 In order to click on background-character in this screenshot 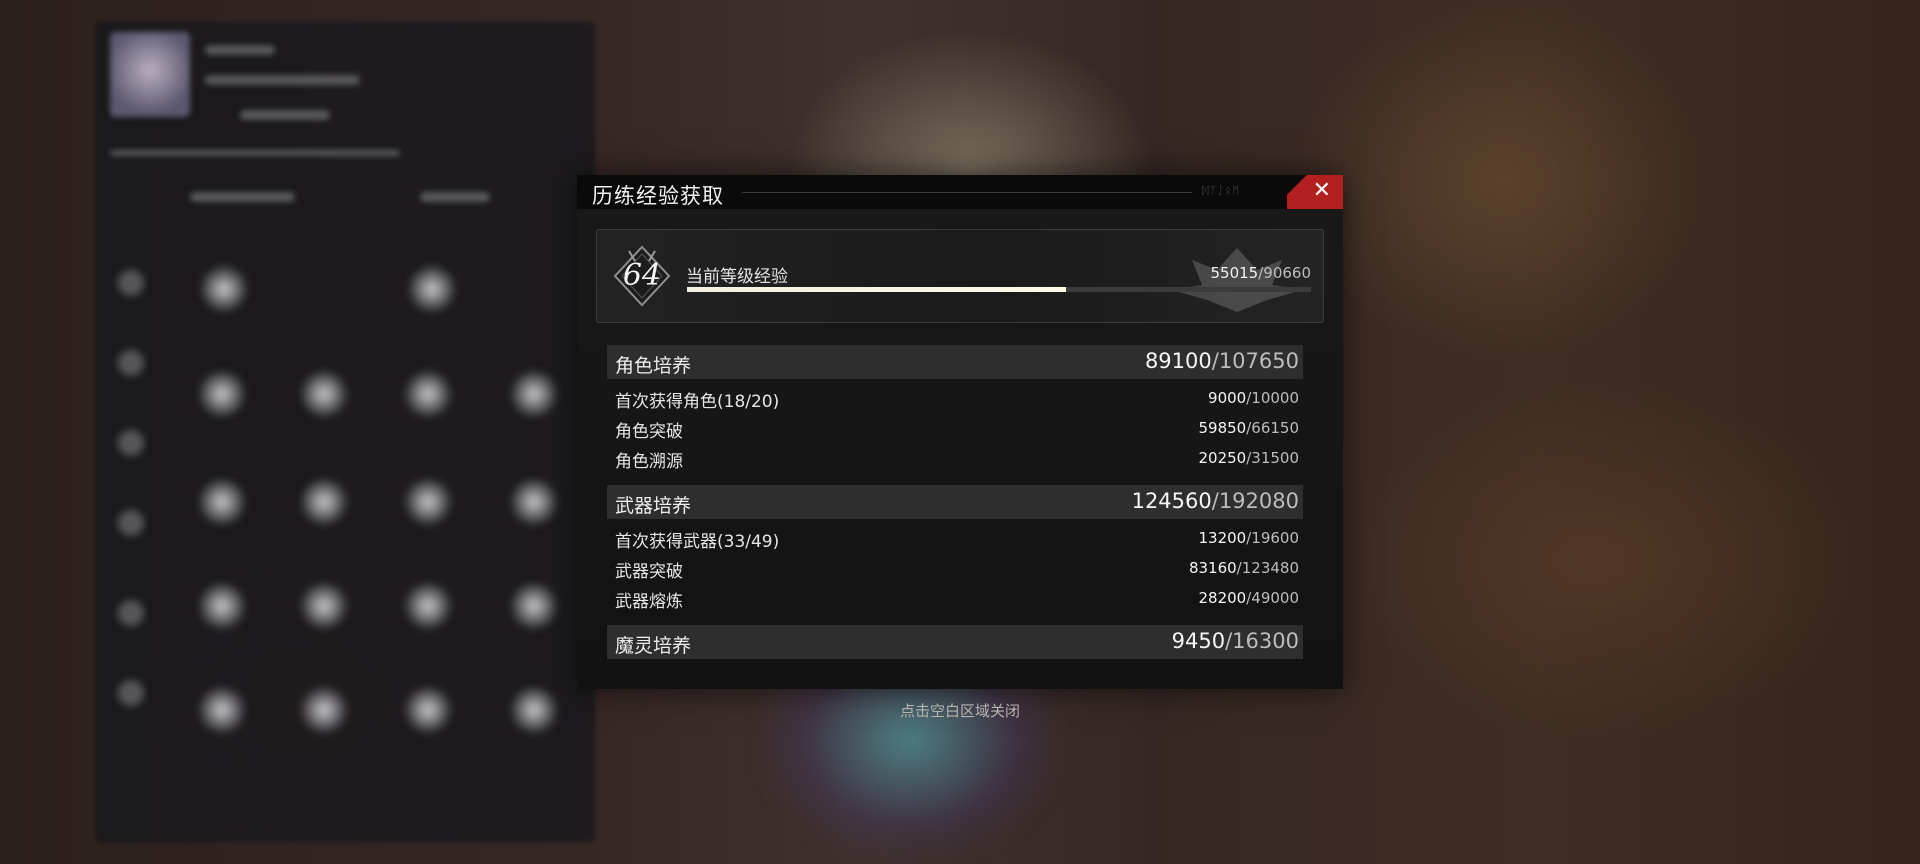, I will do `click(910, 760)`.